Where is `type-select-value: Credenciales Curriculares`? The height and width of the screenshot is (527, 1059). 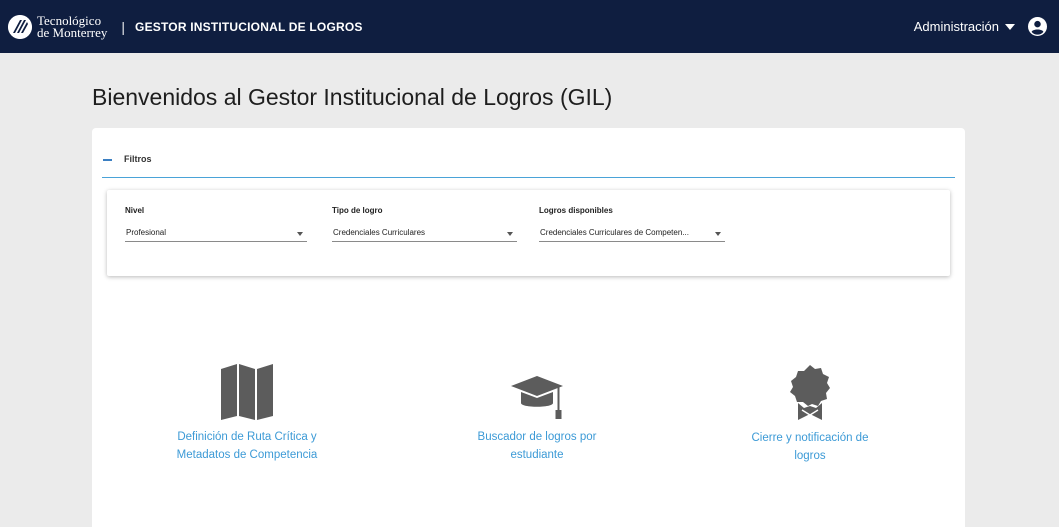 type-select-value: Credenciales Curriculares is located at coordinates (379, 232).